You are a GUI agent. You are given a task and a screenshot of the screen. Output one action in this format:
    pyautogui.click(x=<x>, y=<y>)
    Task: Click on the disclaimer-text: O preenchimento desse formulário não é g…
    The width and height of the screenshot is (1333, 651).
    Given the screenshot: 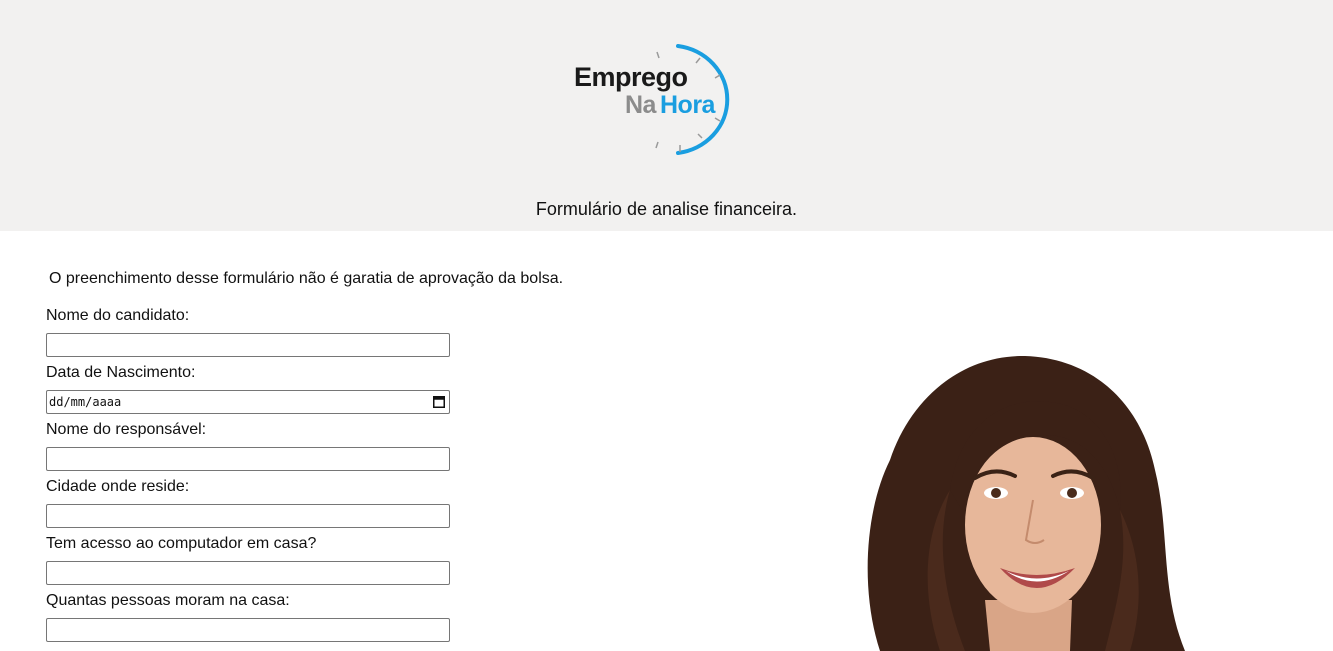 What is the action you would take?
    pyautogui.click(x=306, y=278)
    